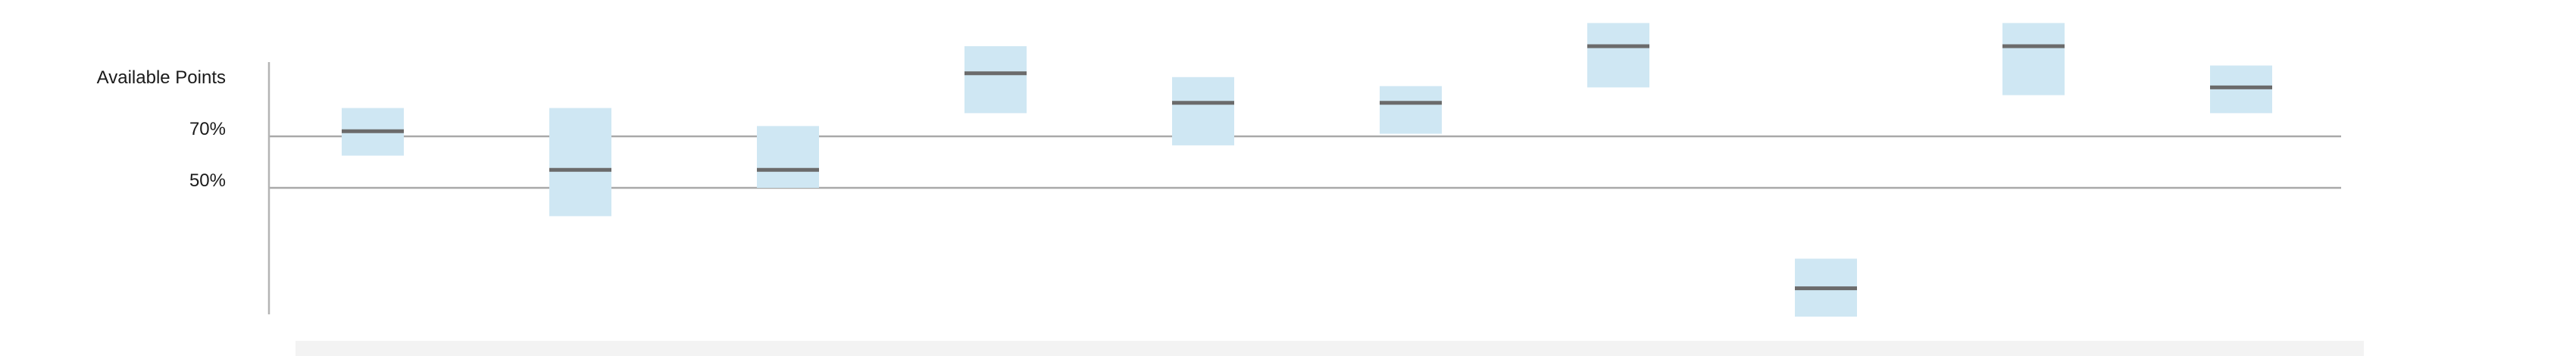 This screenshot has height=356, width=2576. What do you see at coordinates (1330, 348) in the screenshot?
I see `footer-strip` at bounding box center [1330, 348].